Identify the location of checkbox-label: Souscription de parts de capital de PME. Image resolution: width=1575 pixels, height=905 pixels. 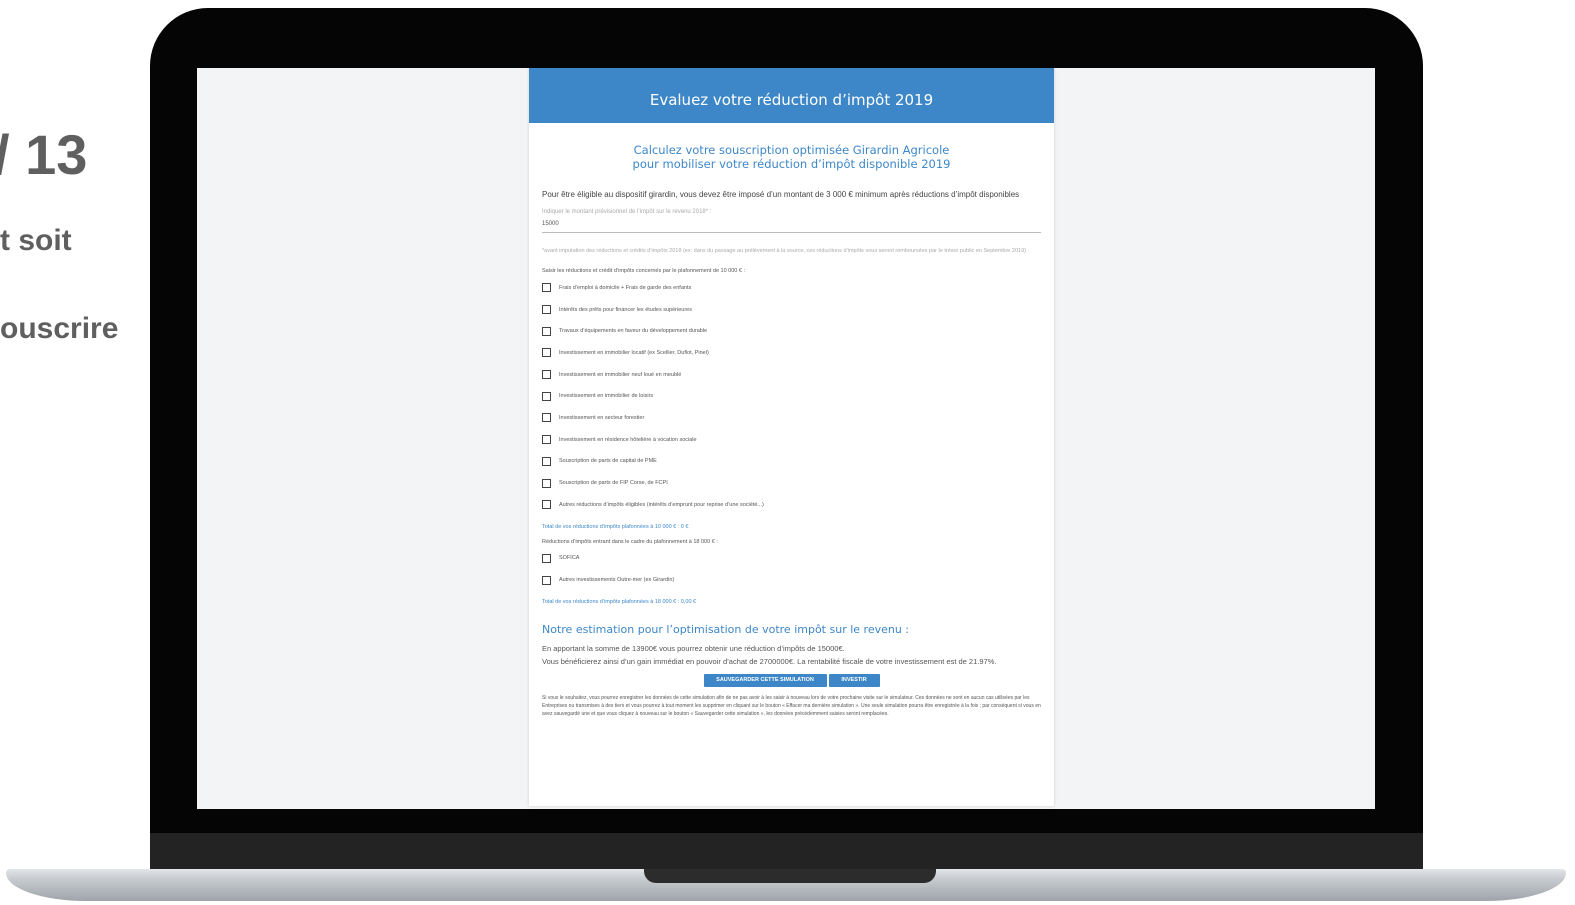
(608, 461).